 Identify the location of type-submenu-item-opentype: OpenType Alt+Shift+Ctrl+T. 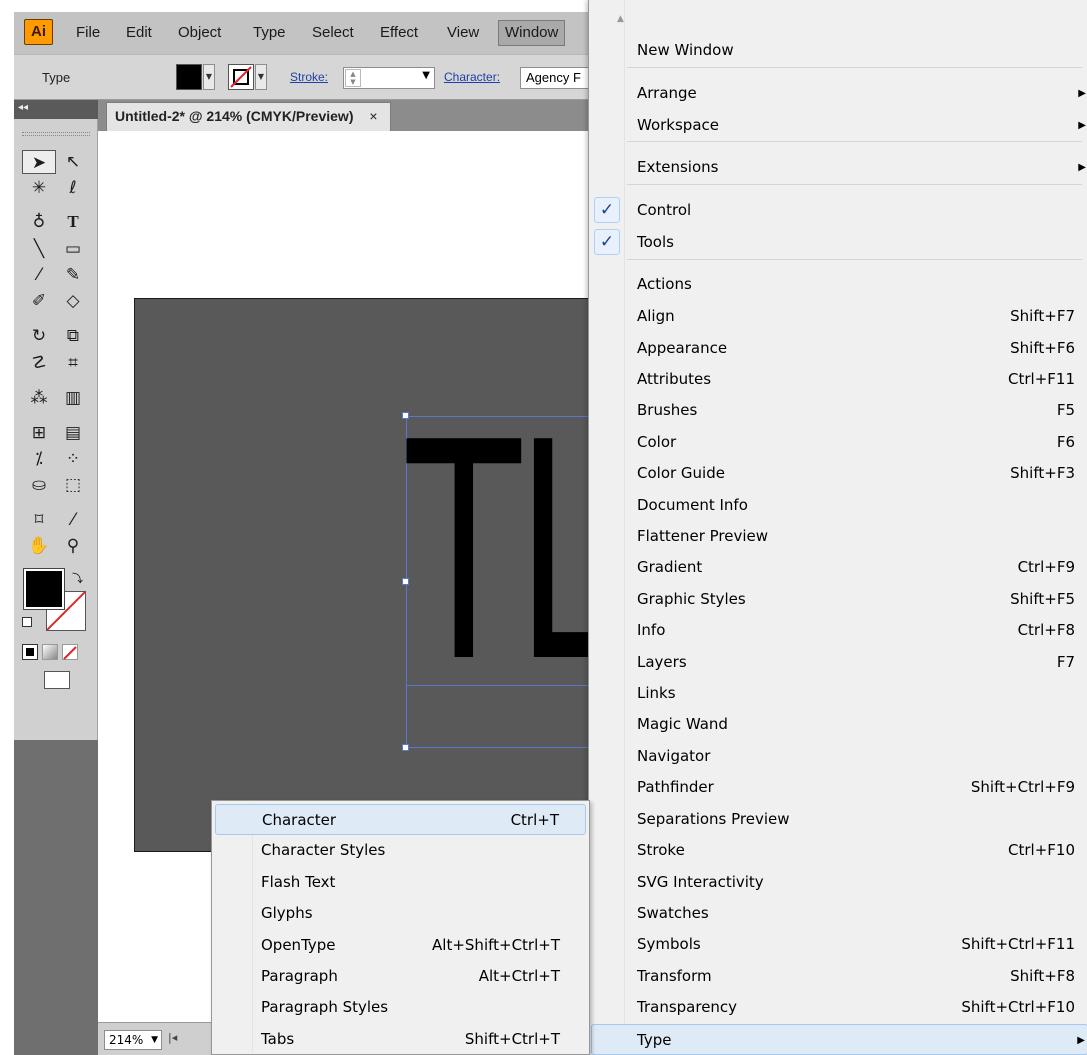
(400, 945).